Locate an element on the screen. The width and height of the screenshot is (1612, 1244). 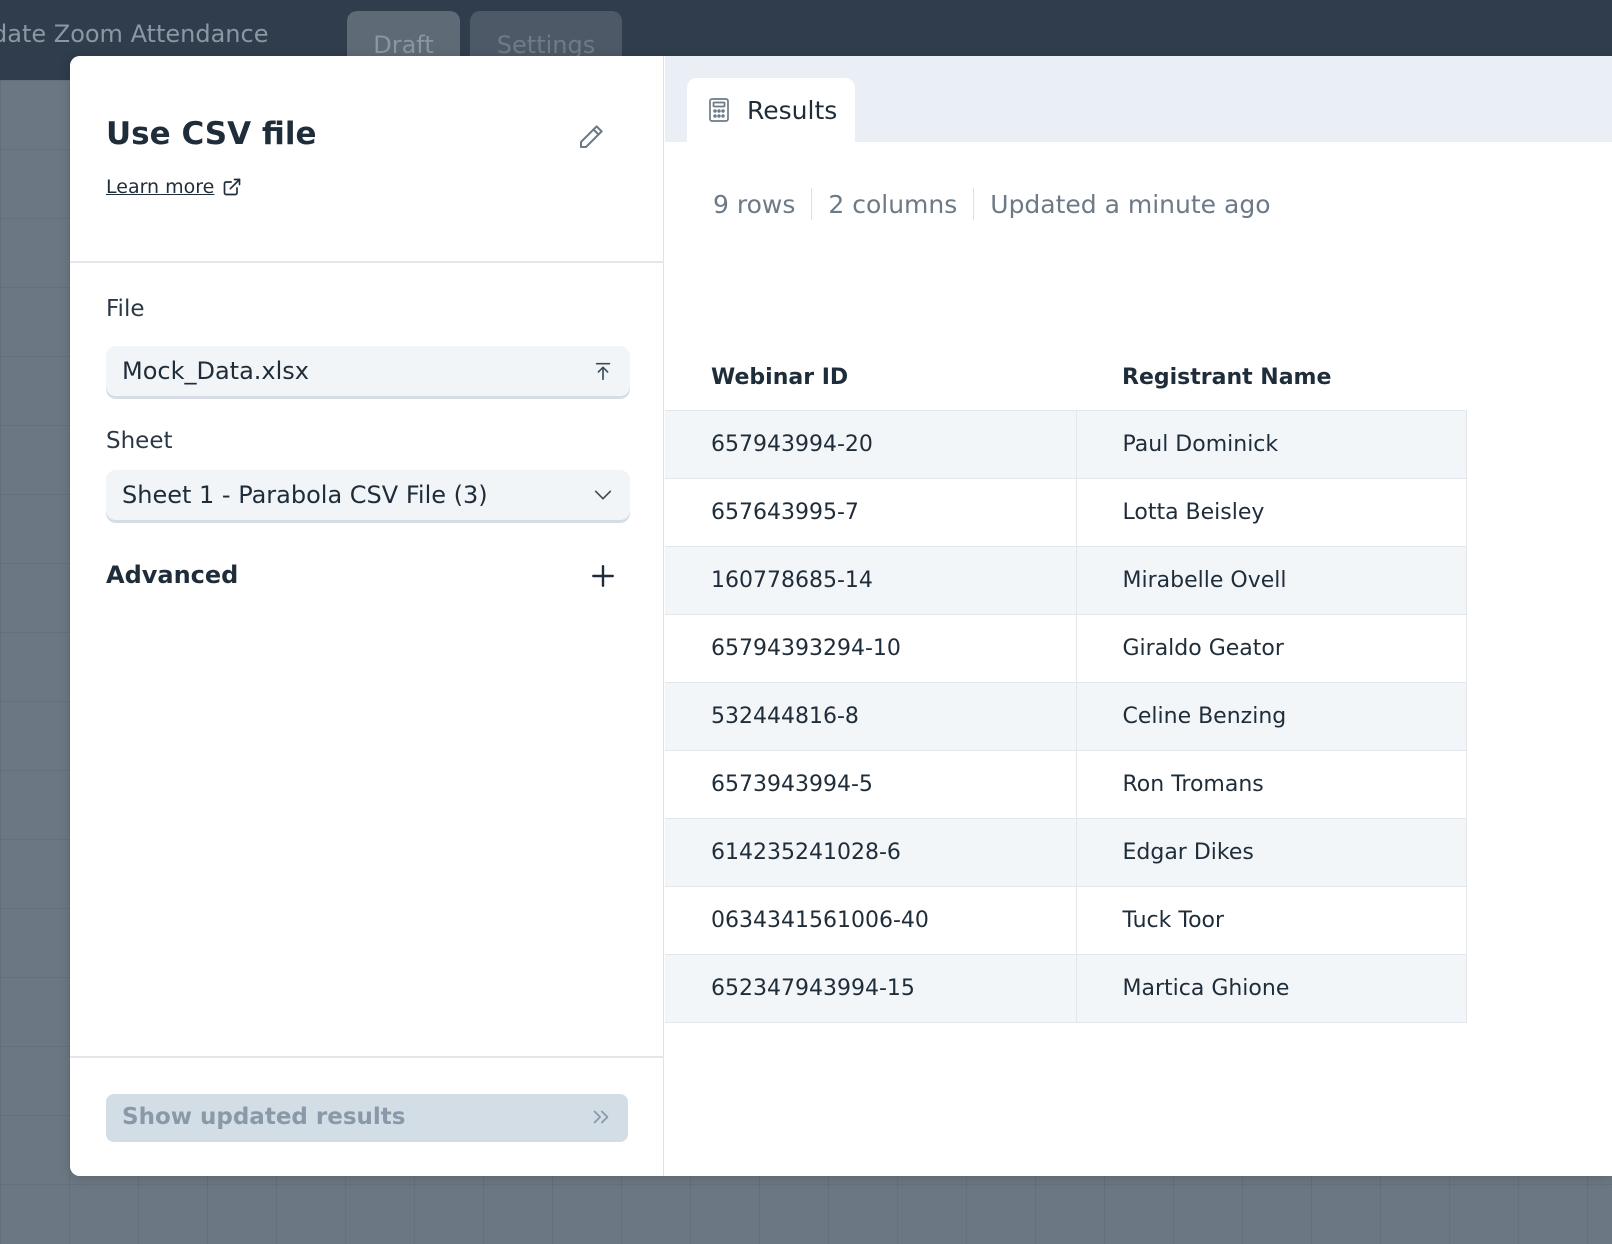
cell-webinar-id: 614235241028-6 is located at coordinates (871, 852).